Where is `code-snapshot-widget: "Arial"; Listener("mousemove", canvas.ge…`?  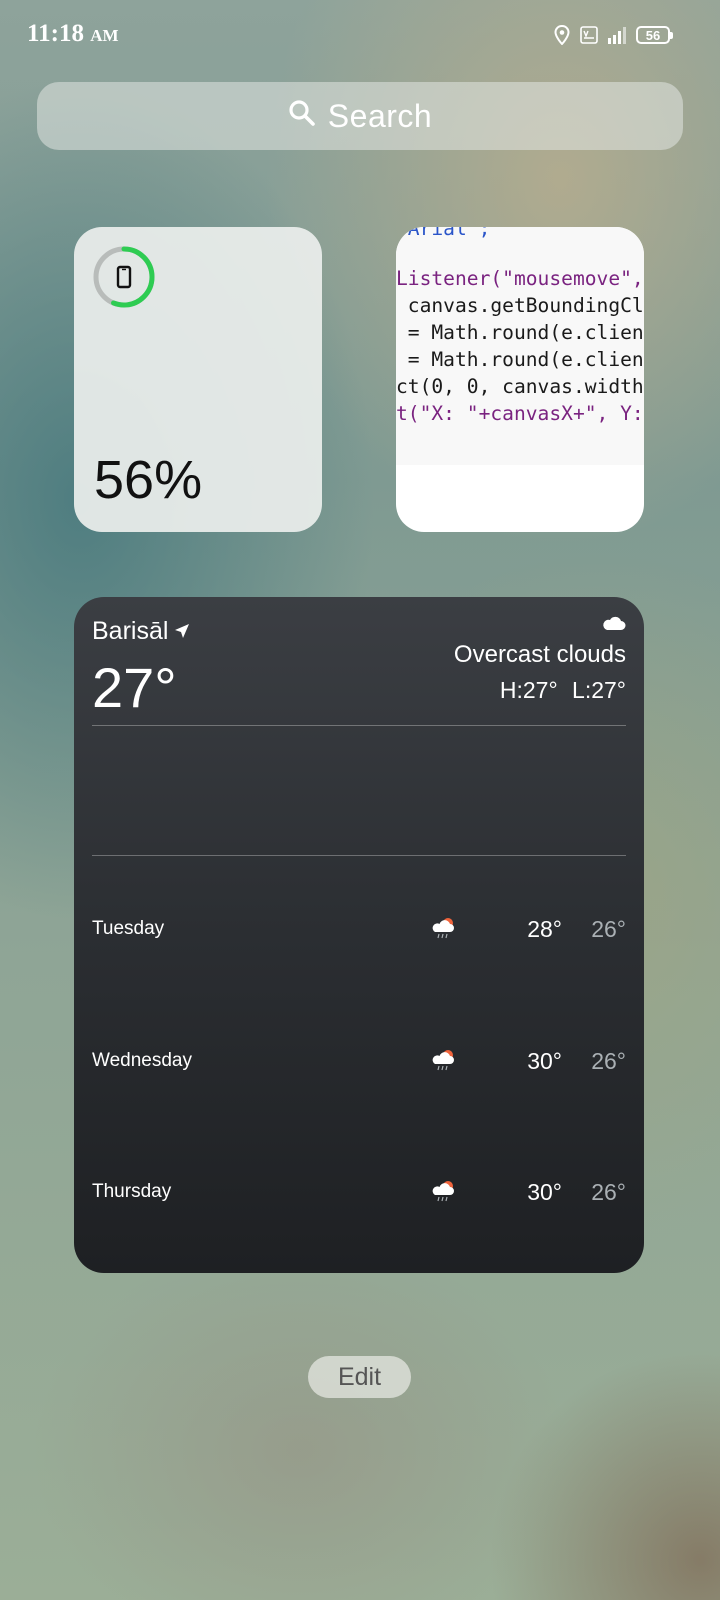 code-snapshot-widget: "Arial"; Listener("mousemove", canvas.ge… is located at coordinates (520, 379).